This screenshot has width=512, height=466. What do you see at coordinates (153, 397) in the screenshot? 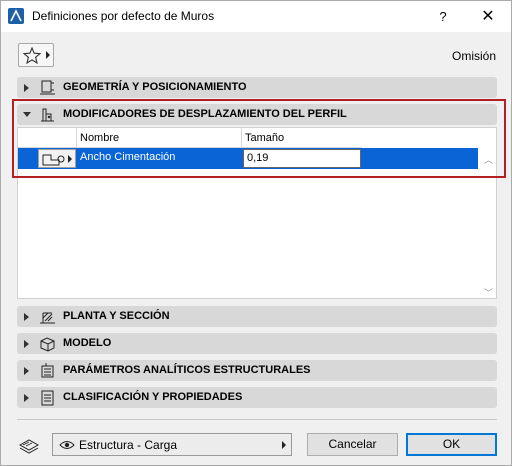
I see `panel-label: CLASIFICACIÓN Y PROPIEDADES` at bounding box center [153, 397].